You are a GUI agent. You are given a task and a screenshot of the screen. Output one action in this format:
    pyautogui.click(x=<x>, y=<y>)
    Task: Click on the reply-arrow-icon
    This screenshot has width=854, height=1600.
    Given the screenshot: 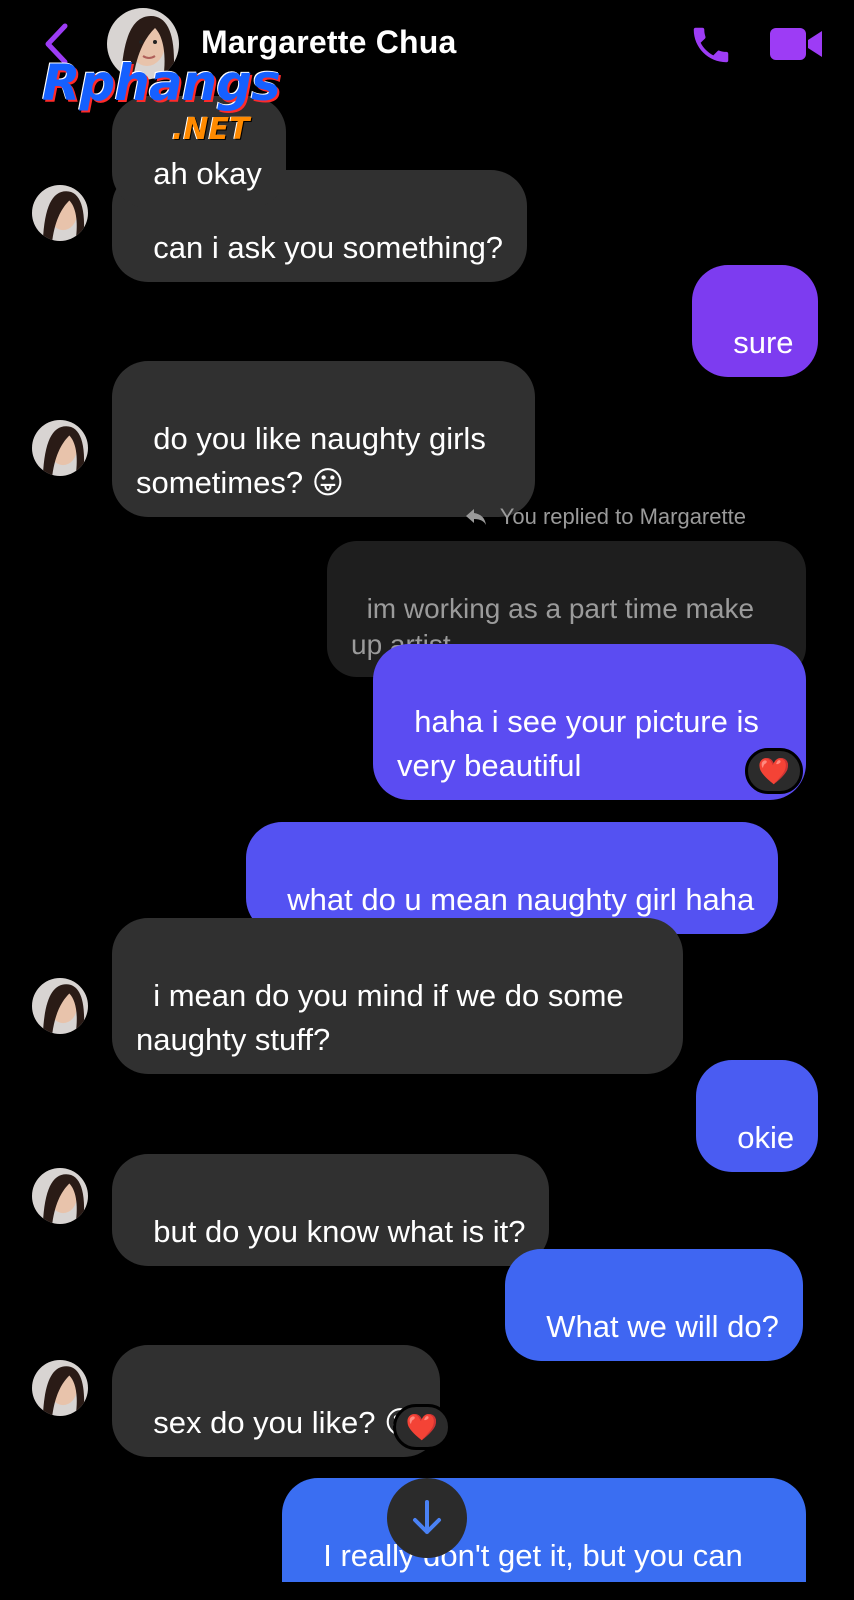 What is the action you would take?
    pyautogui.click(x=476, y=517)
    